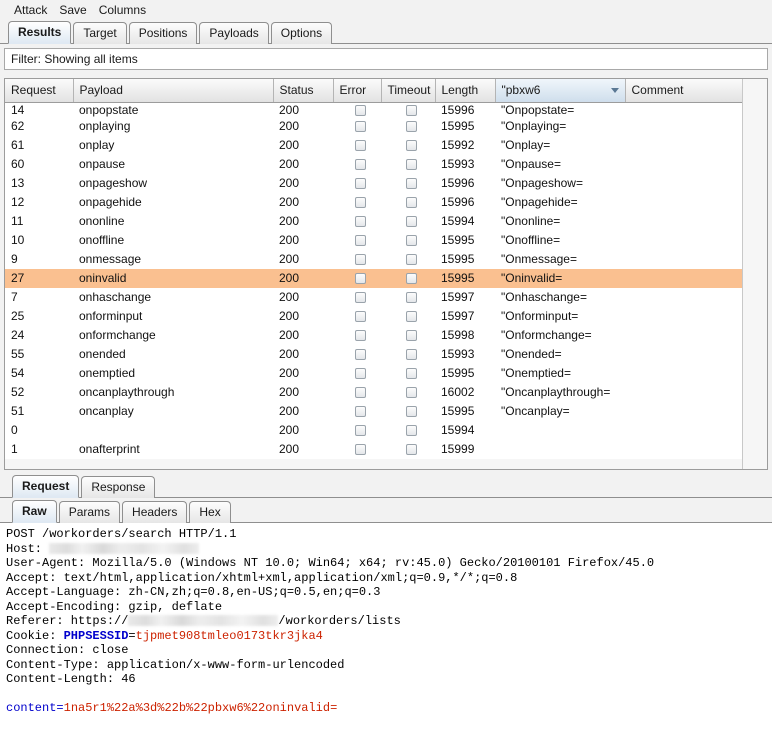  Describe the element at coordinates (234, 33) in the screenshot. I see `tab-payloads: Payloads` at that location.